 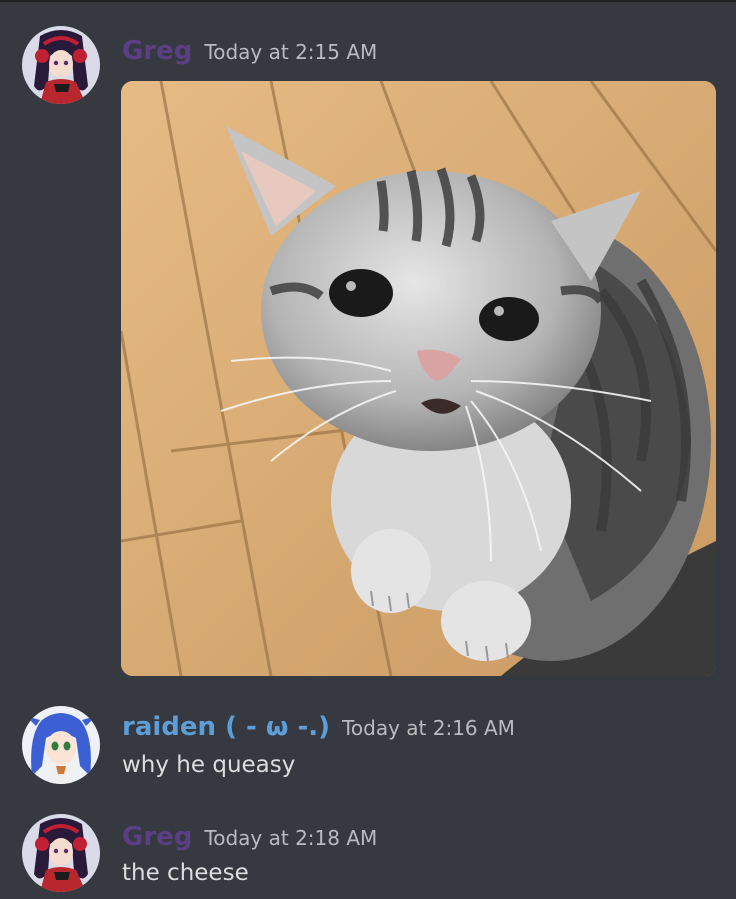 What do you see at coordinates (209, 765) in the screenshot?
I see `message-text: why he queasy` at bounding box center [209, 765].